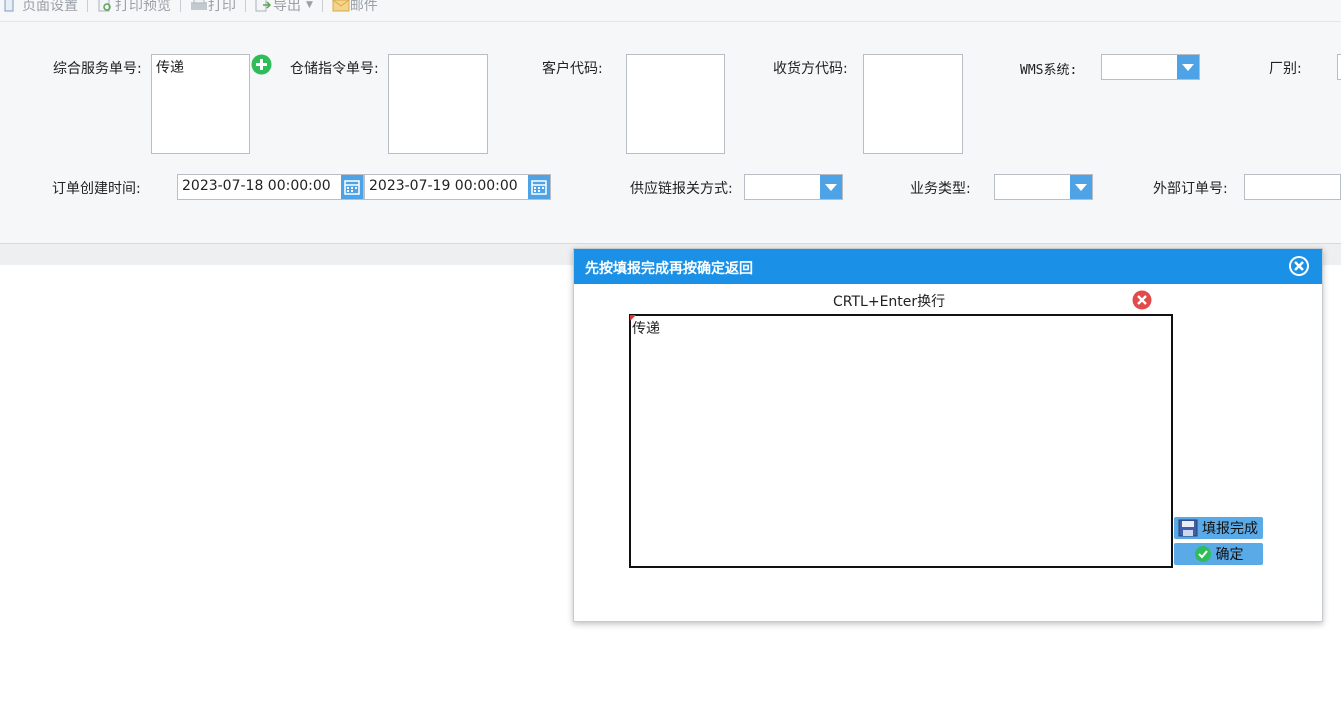 Image resolution: width=1341 pixels, height=705 pixels. What do you see at coordinates (97, 69) in the screenshot?
I see `service-order-label: 综合服务单号:` at bounding box center [97, 69].